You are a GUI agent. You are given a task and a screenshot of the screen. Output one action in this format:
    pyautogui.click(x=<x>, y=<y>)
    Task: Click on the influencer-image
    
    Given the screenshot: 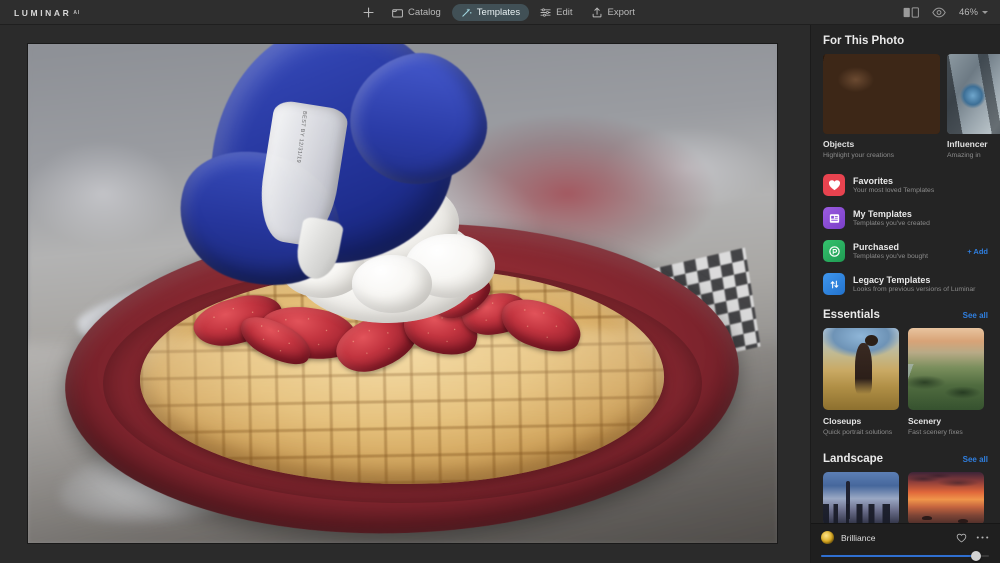 What is the action you would take?
    pyautogui.click(x=973, y=94)
    